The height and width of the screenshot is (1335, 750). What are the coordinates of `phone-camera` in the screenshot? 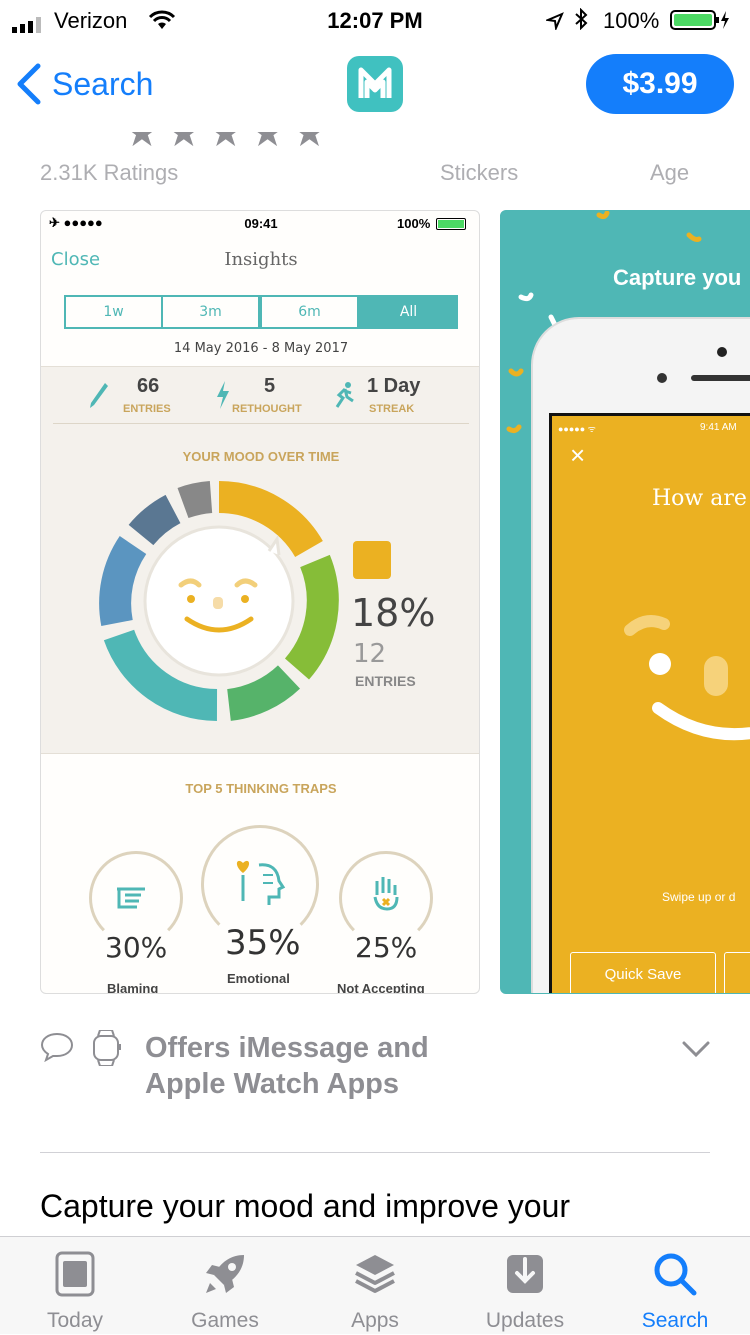 It's located at (662, 378).